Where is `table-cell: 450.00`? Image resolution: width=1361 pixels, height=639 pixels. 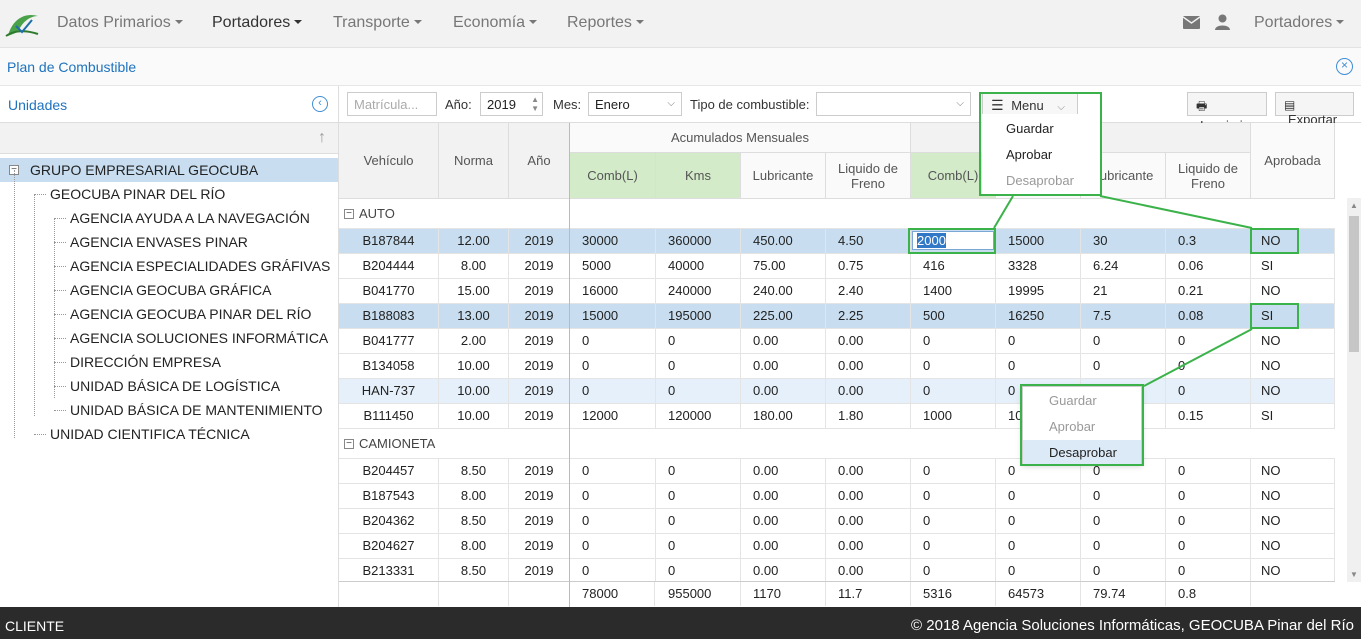 table-cell: 450.00 is located at coordinates (783, 241).